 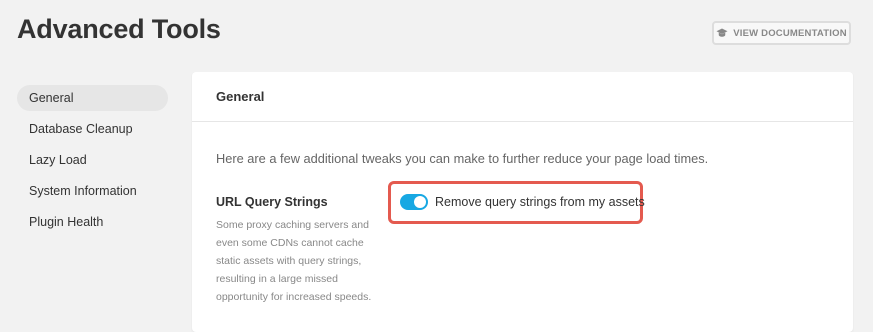 I want to click on toggle-label: Remove query strings from my assets, so click(x=540, y=202).